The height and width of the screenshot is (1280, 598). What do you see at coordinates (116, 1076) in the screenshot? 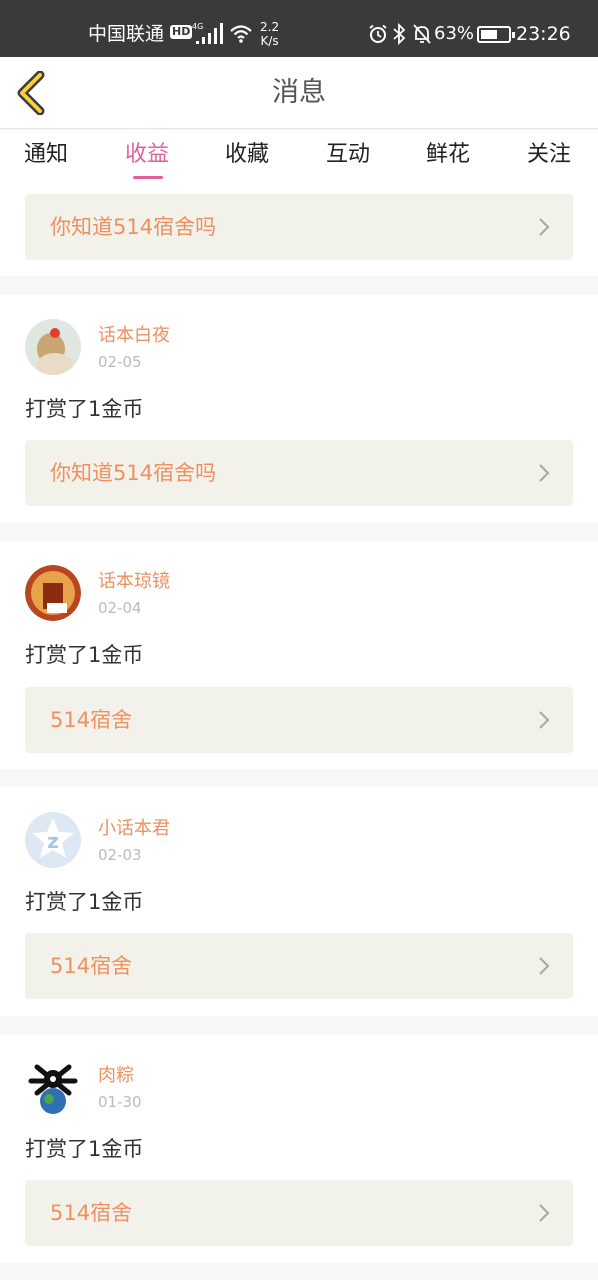
I see `user-name: 肉粽` at bounding box center [116, 1076].